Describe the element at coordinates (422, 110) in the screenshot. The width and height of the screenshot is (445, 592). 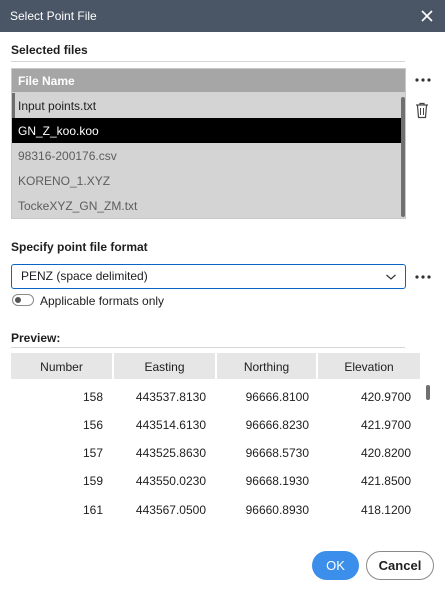
I see `trash-icon` at that location.